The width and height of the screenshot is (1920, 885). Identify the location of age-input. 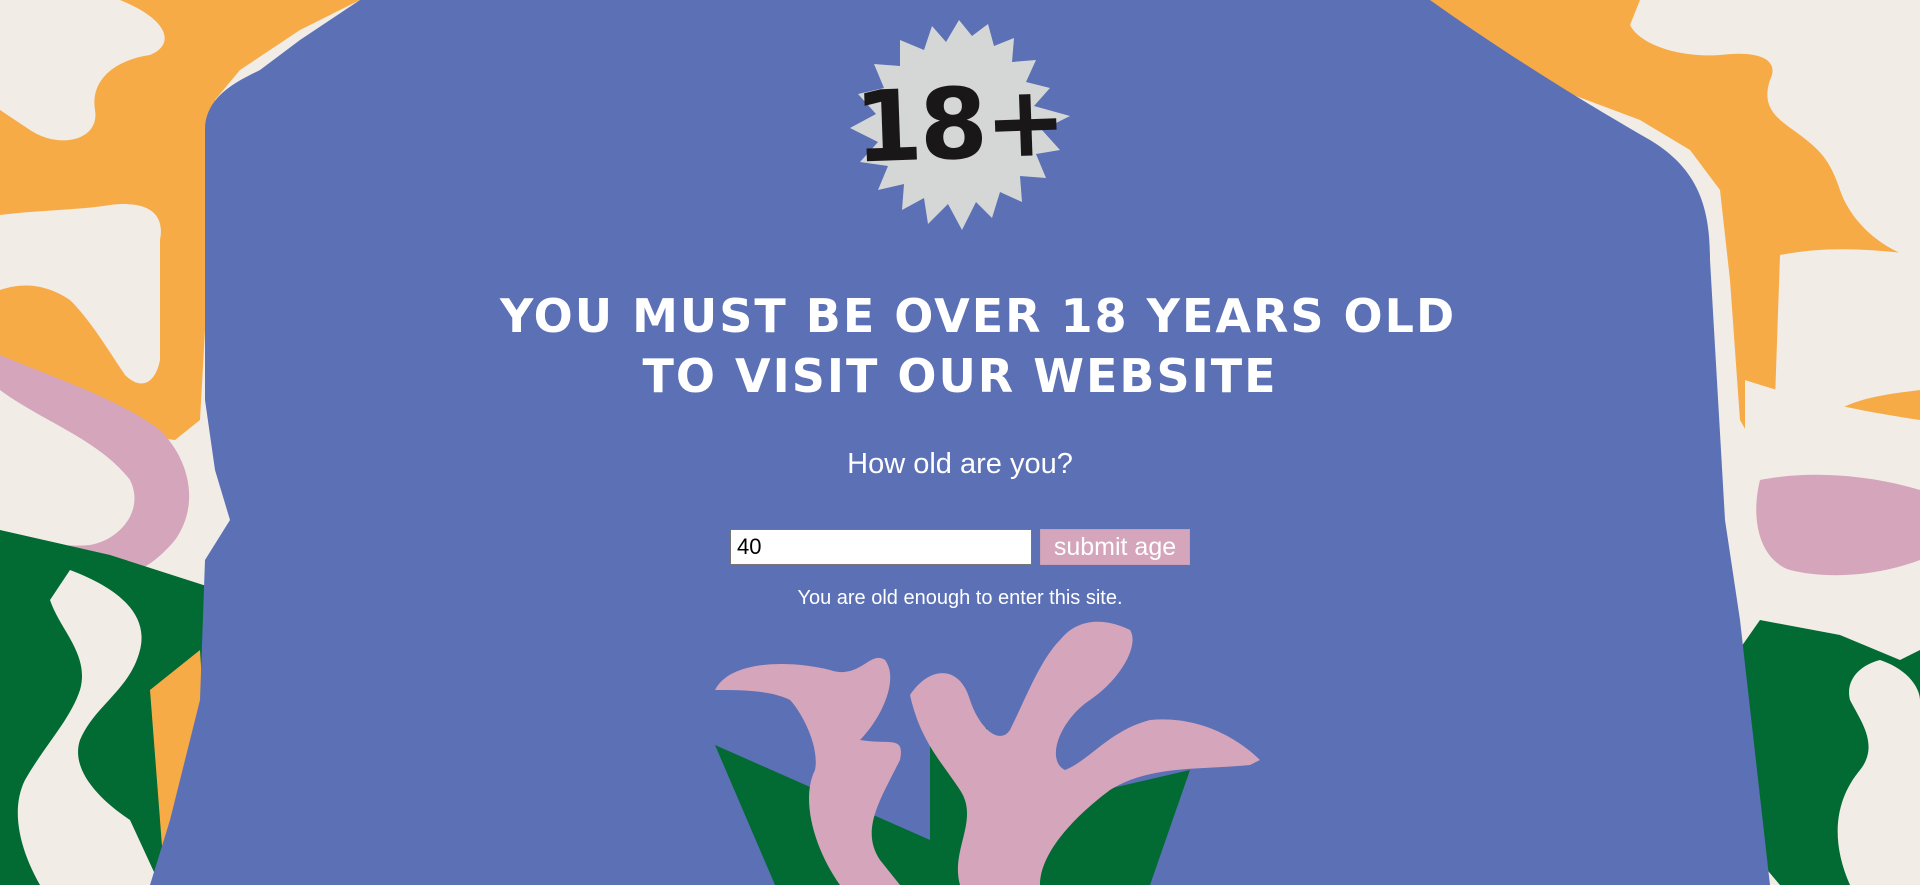
(881, 547).